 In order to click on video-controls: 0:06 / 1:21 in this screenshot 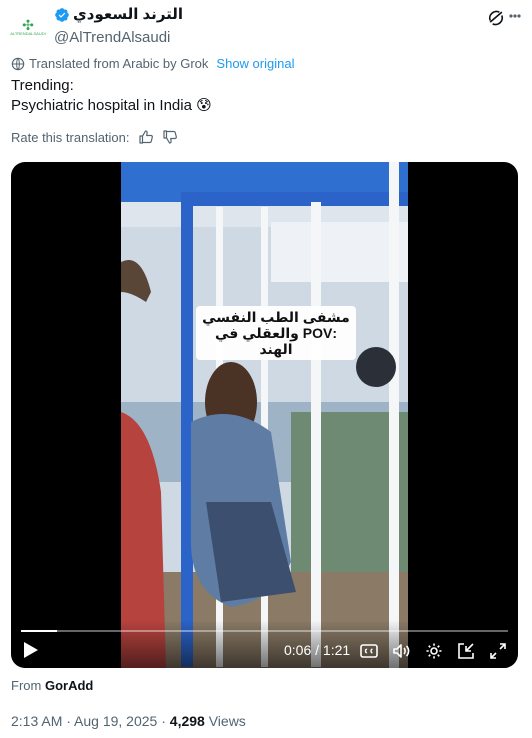, I will do `click(264, 644)`.